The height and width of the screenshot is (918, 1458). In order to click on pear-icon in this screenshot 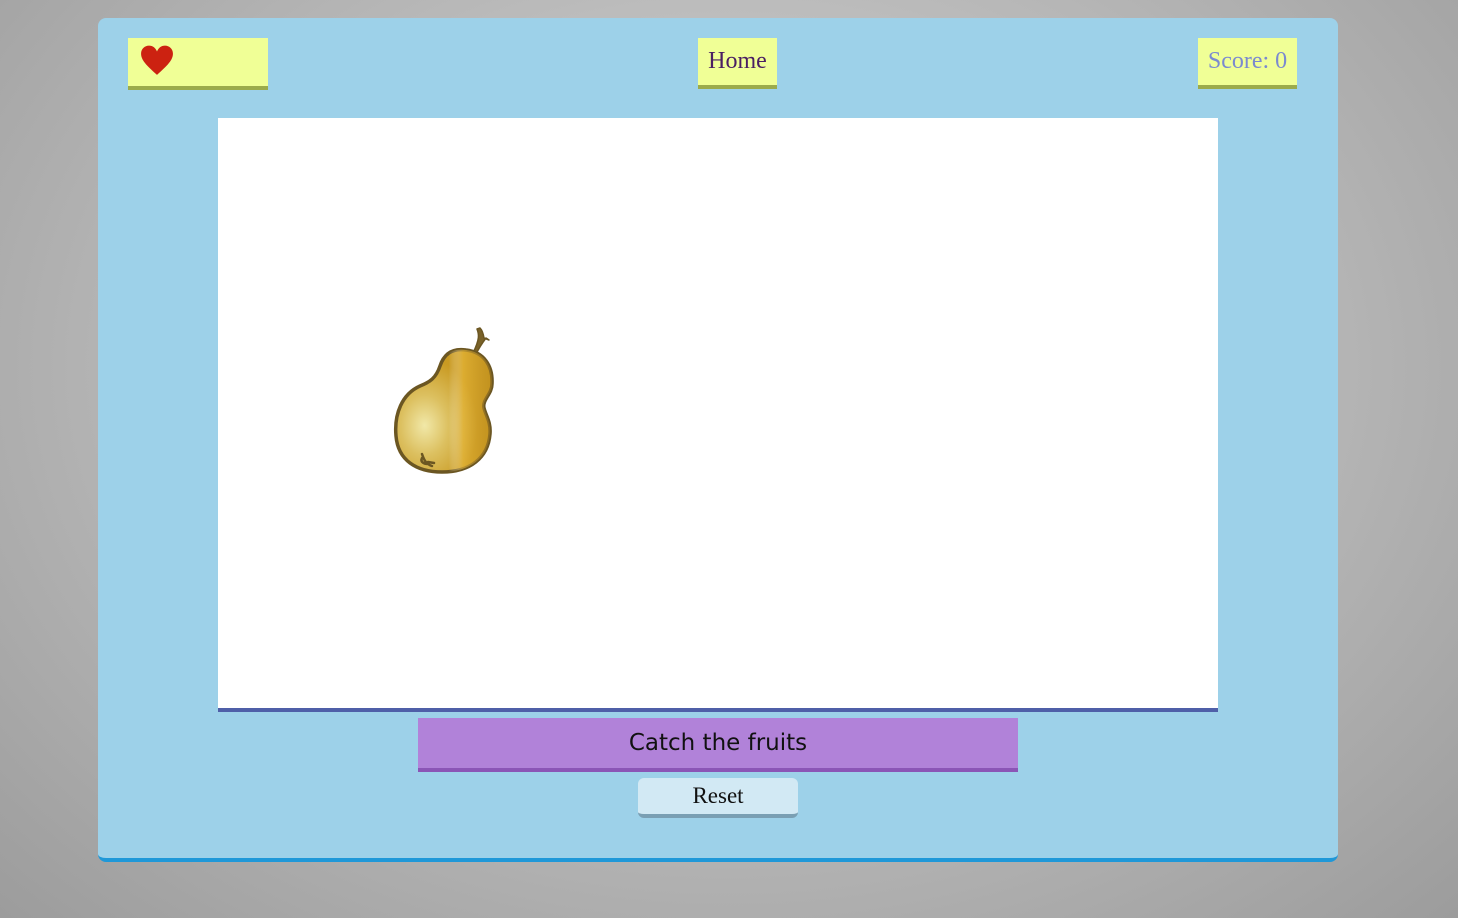, I will do `click(443, 400)`.